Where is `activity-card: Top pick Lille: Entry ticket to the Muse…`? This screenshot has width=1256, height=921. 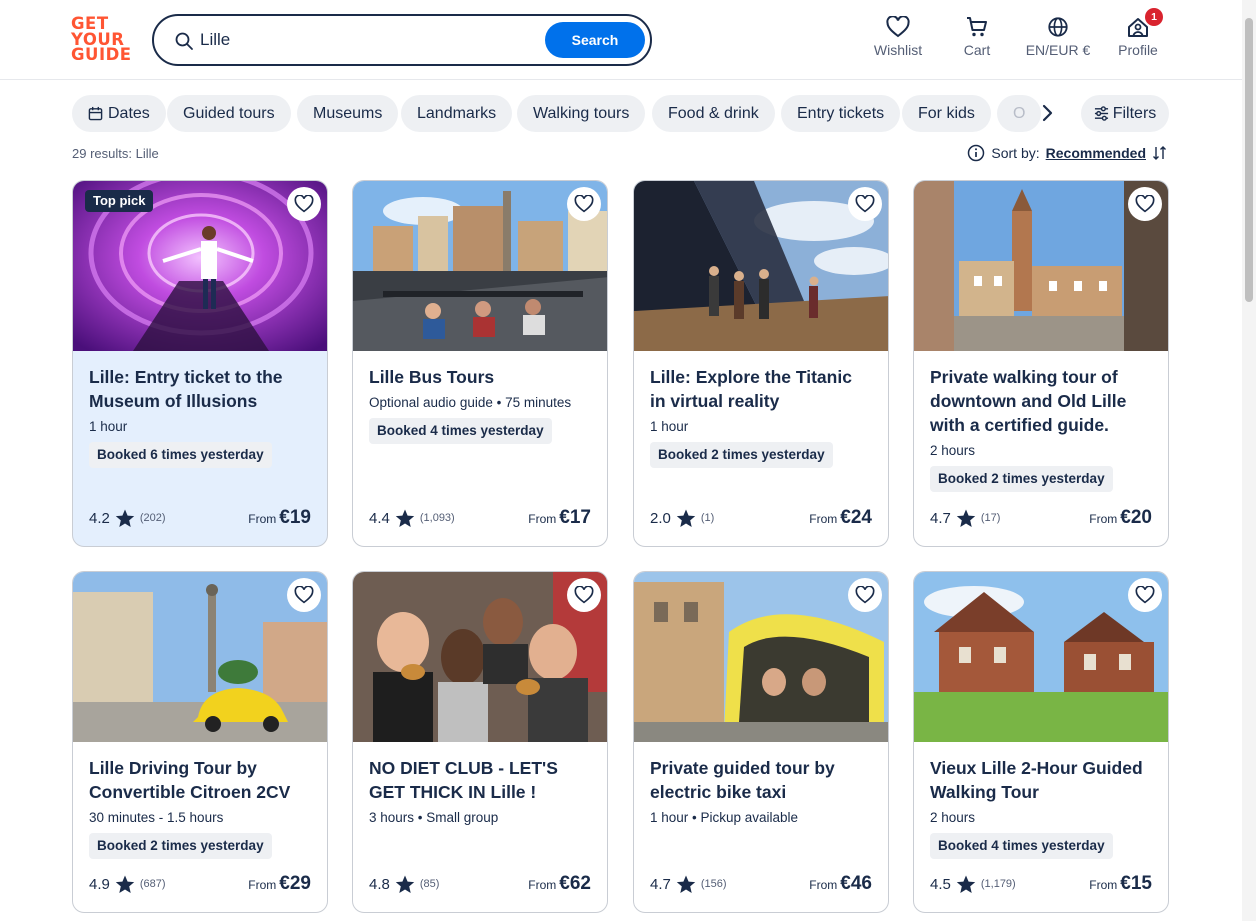 activity-card: Top pick Lille: Entry ticket to the Muse… is located at coordinates (200, 363).